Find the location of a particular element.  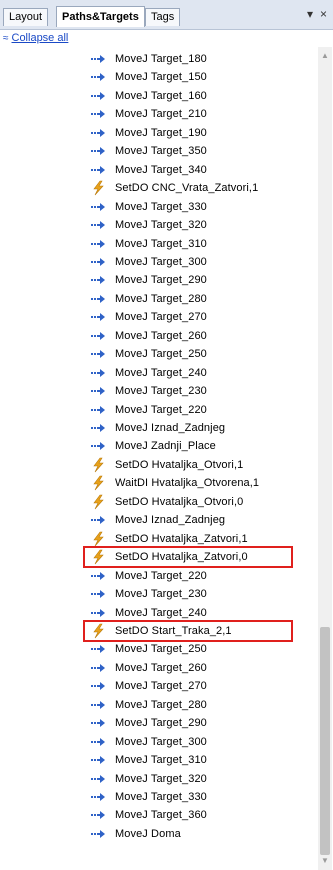

tree-item-label: SetDO Hvataljka_Otvori,0 is located at coordinates (179, 501).